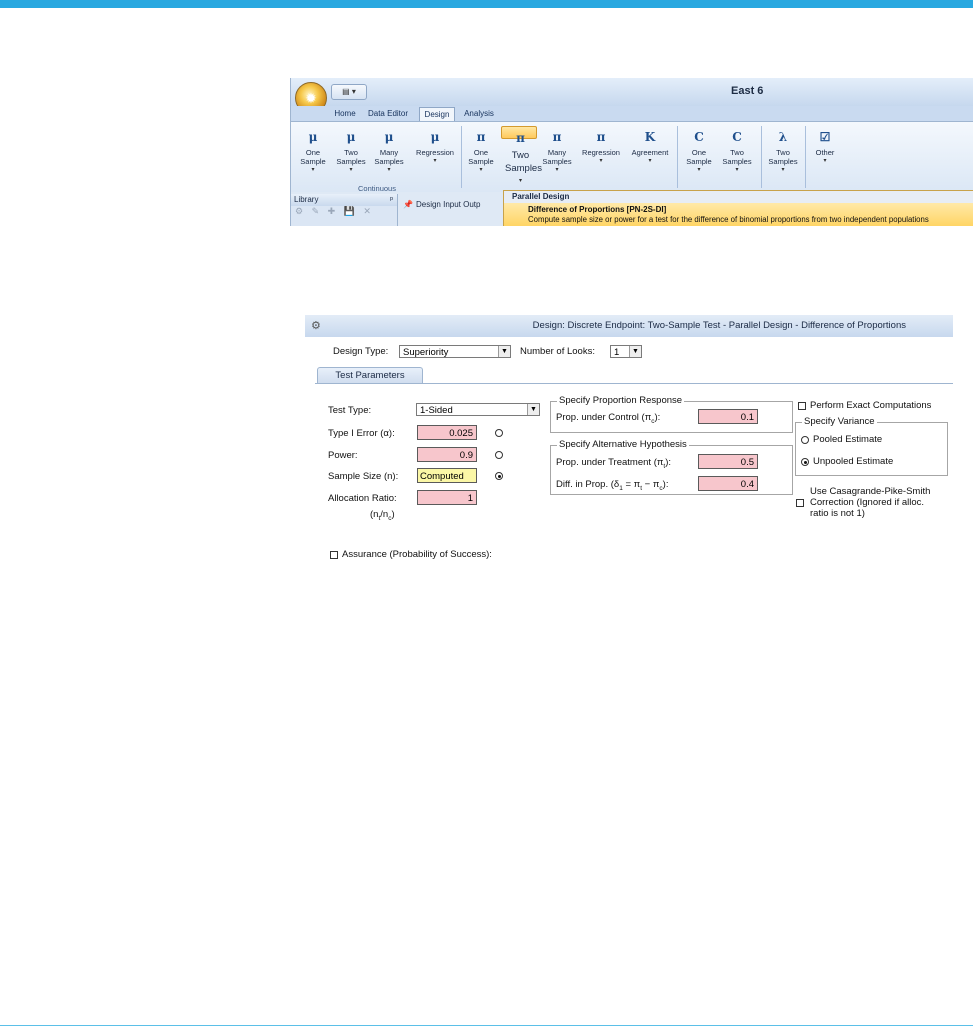  Describe the element at coordinates (825, 137) in the screenshot. I see `other-icon: ☑` at that location.